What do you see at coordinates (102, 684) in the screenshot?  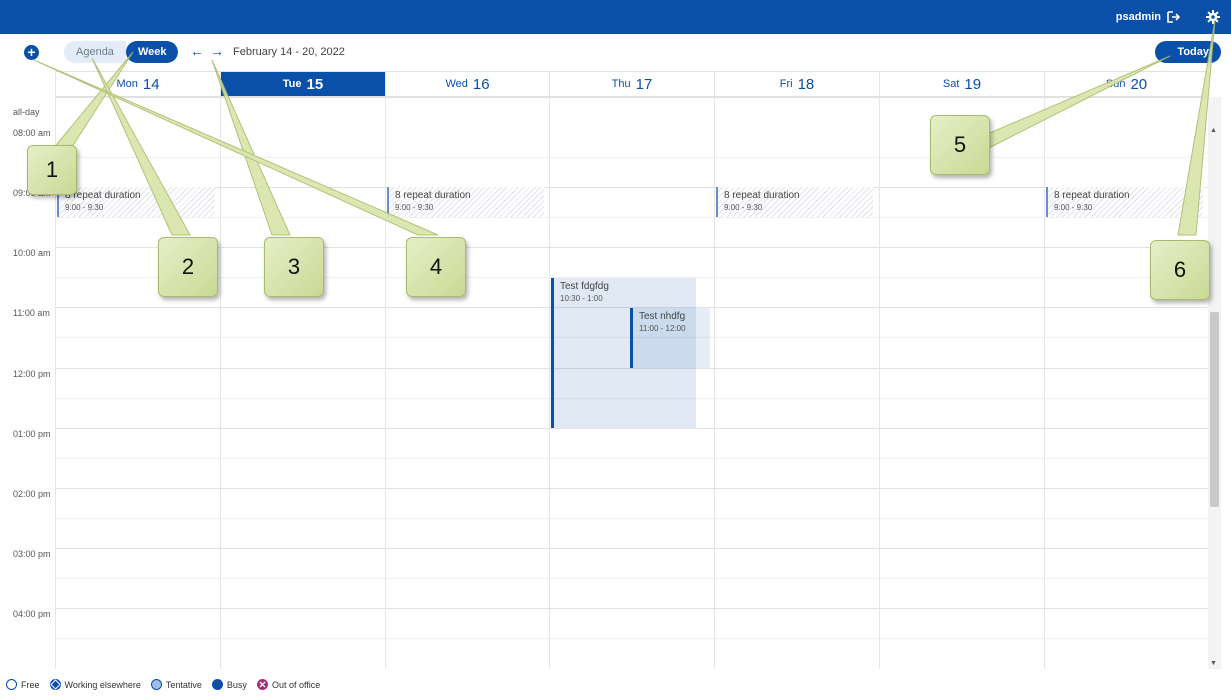 I see `legend-label: Working elsewhere` at bounding box center [102, 684].